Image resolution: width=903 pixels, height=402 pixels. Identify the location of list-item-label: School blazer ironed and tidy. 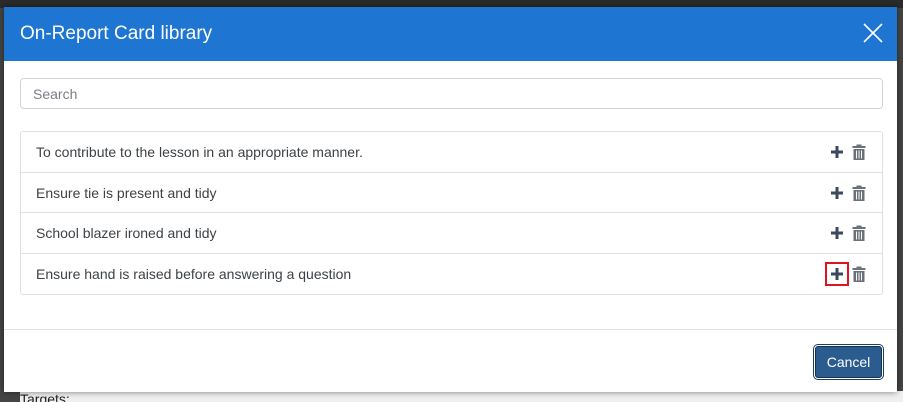
(126, 233).